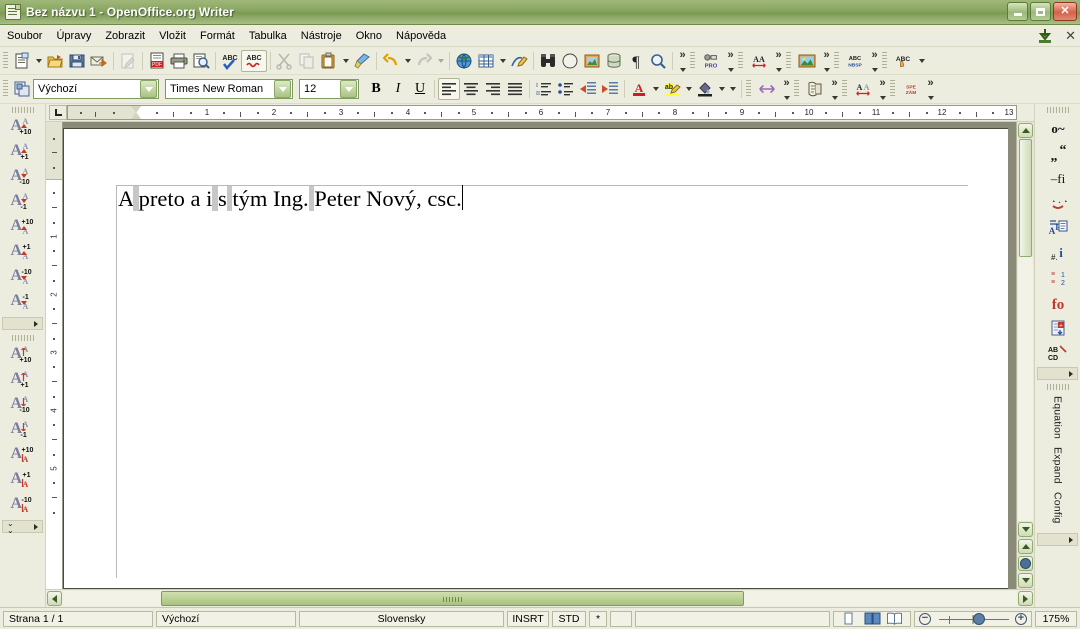 This screenshot has height=629, width=1080. What do you see at coordinates (548, 61) in the screenshot?
I see `binoculars-icon` at bounding box center [548, 61].